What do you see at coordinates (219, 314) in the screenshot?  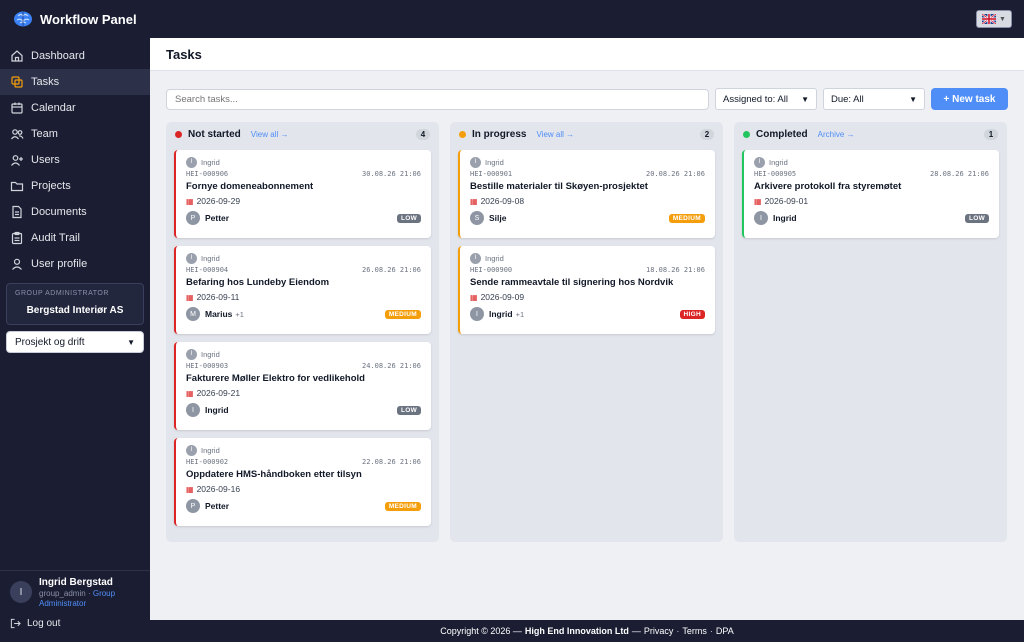 I see `assignee-name: Marius` at bounding box center [219, 314].